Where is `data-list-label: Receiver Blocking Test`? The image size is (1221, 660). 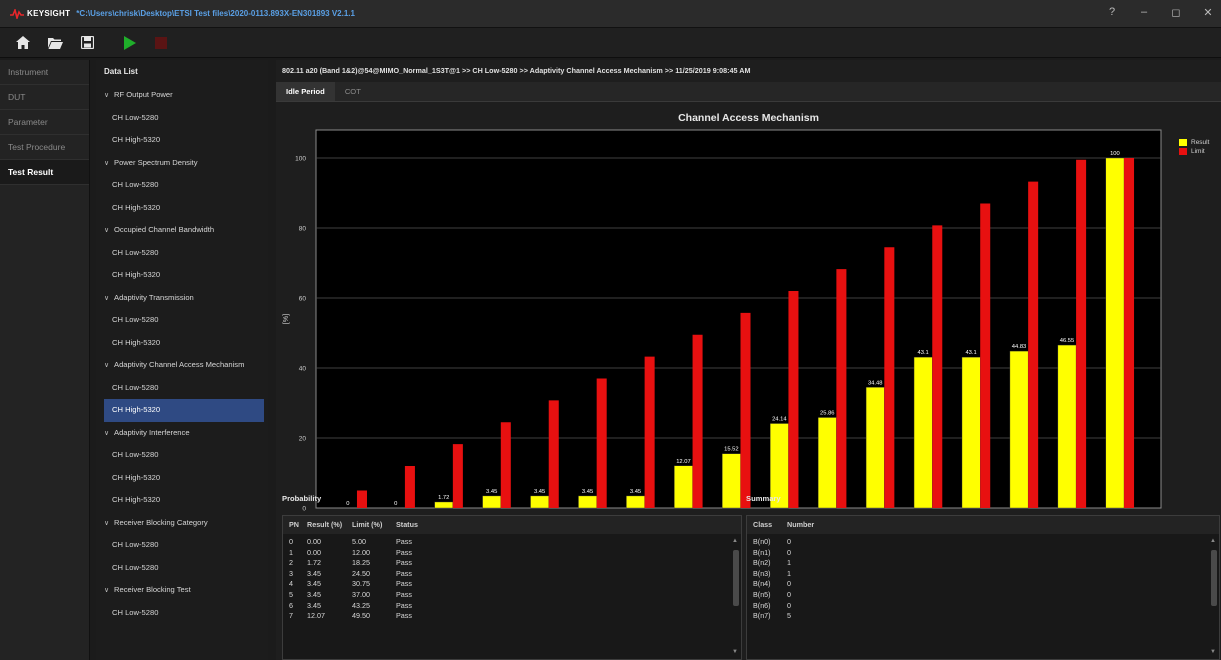
data-list-label: Receiver Blocking Test is located at coordinates (152, 589).